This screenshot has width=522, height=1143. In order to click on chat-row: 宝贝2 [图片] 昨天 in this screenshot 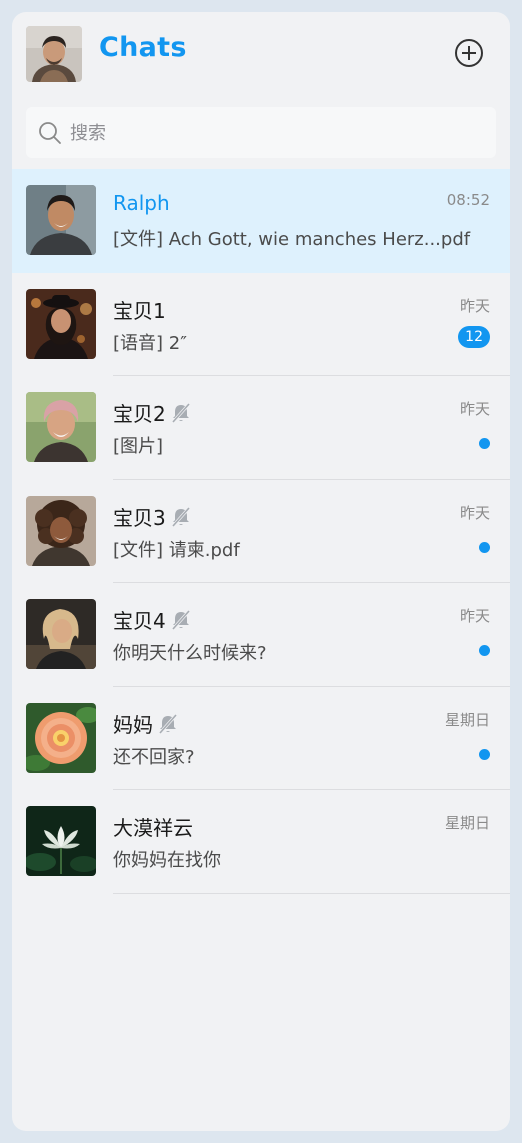, I will do `click(261, 428)`.